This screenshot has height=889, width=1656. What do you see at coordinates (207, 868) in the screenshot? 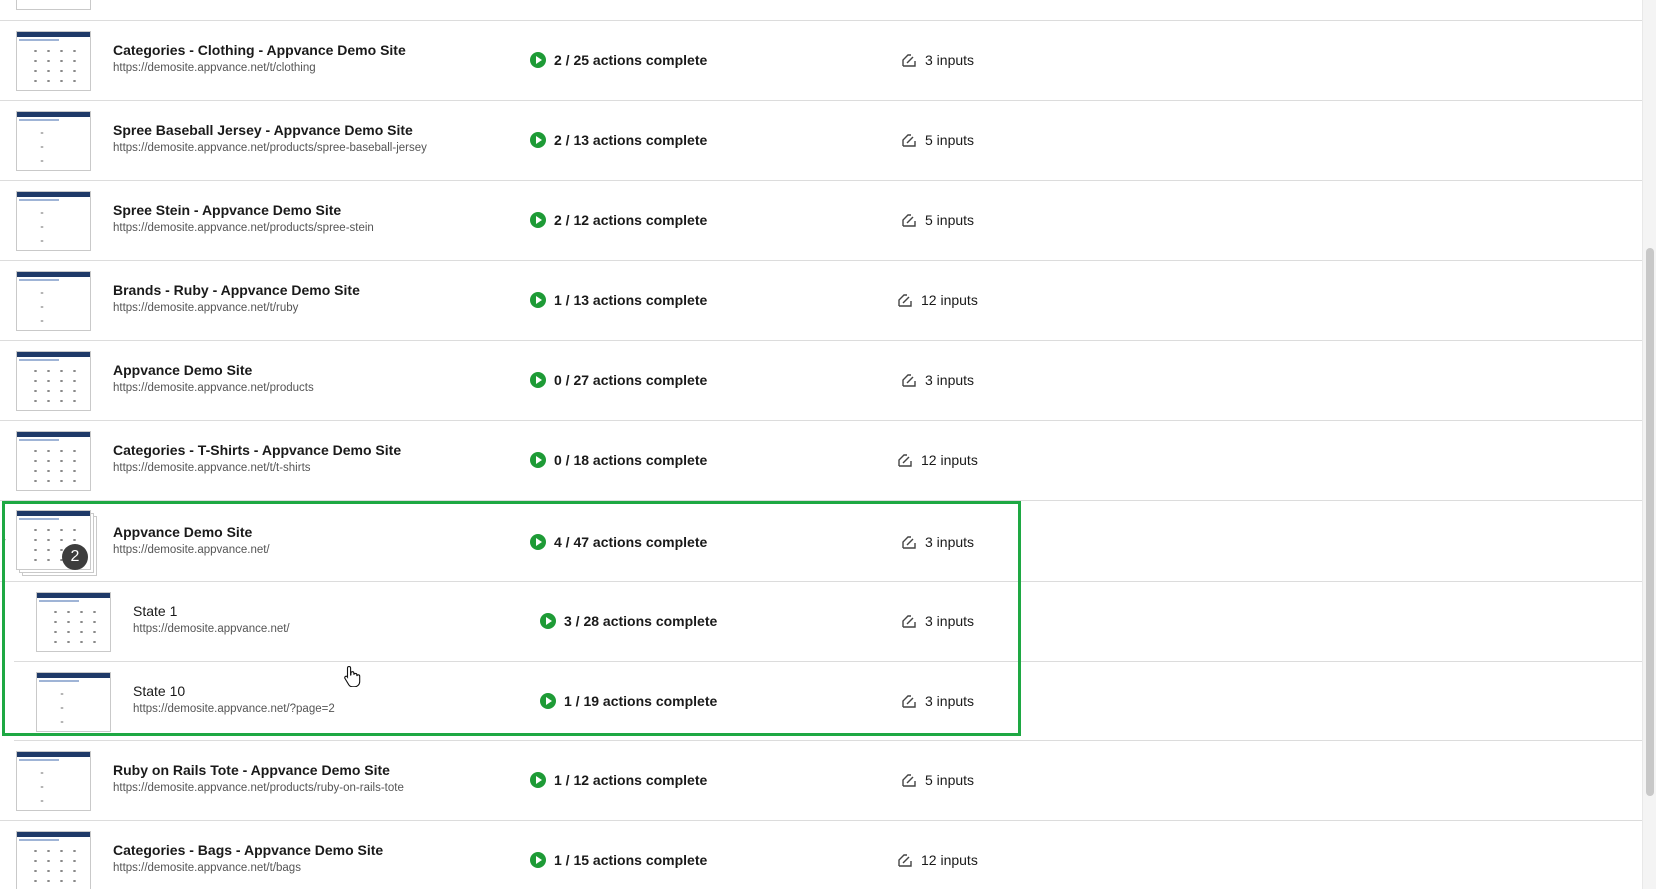
I see `page-url: https://demosite.appvance.net/t/bags` at bounding box center [207, 868].